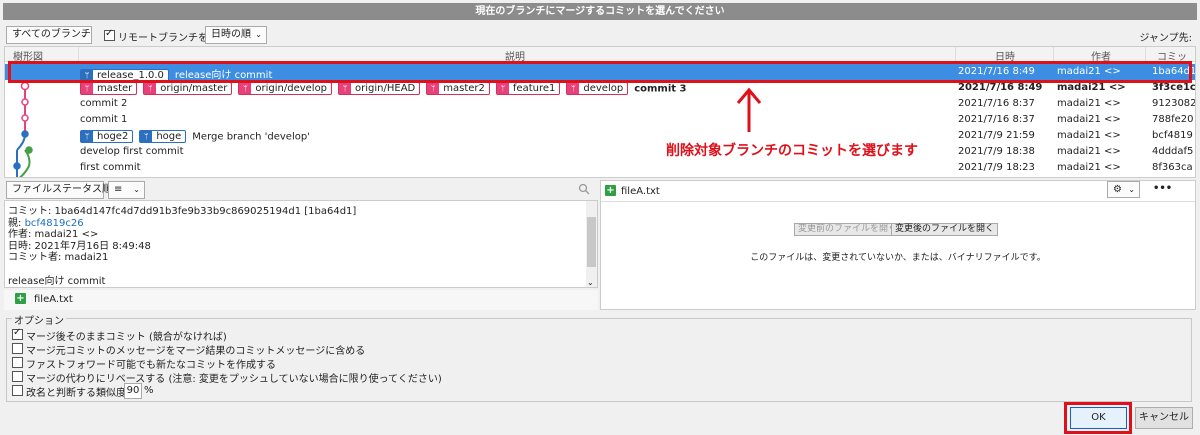  I want to click on branch-tag-label: feature1, so click(534, 88).